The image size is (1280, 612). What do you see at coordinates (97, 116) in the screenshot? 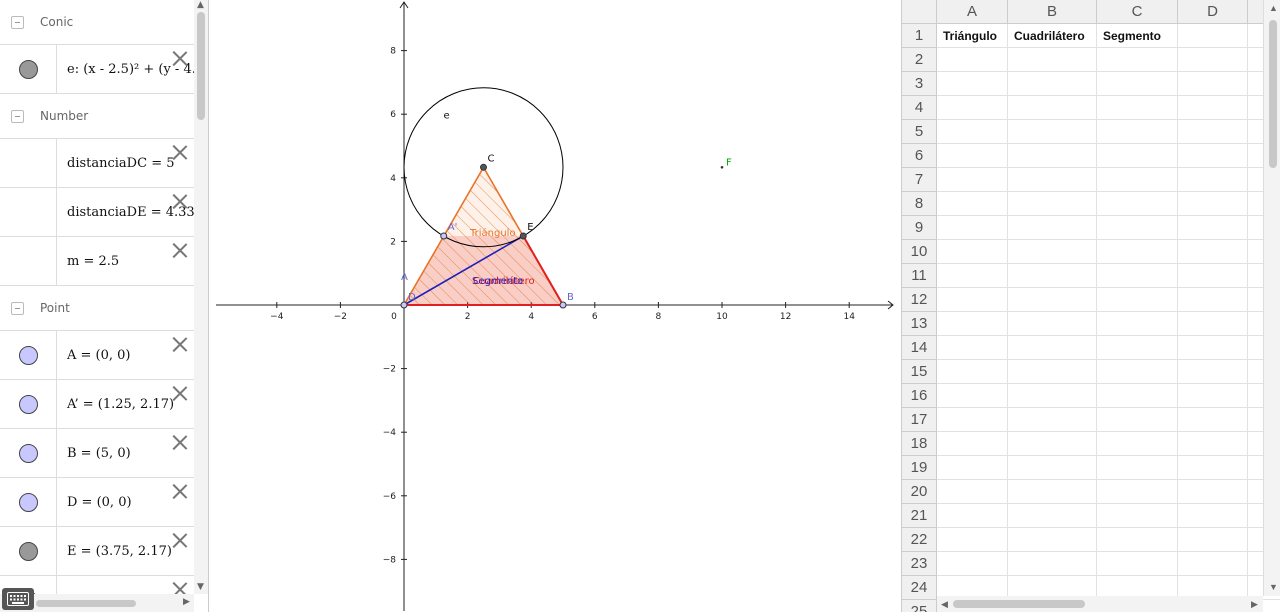
I see `algebra-group-header: Number` at bounding box center [97, 116].